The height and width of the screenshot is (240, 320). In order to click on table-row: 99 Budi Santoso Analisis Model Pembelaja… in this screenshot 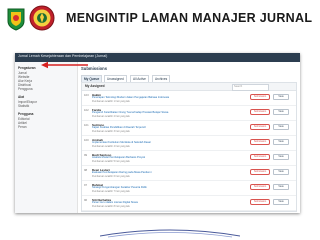, I will do `click(189, 158)`.